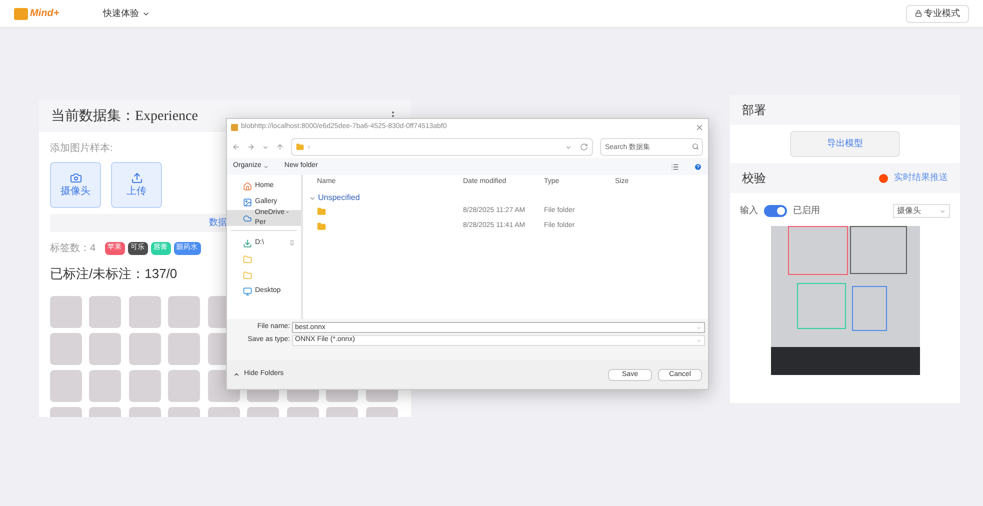 The image size is (983, 506). What do you see at coordinates (698, 166) in the screenshot?
I see `help-icon` at bounding box center [698, 166].